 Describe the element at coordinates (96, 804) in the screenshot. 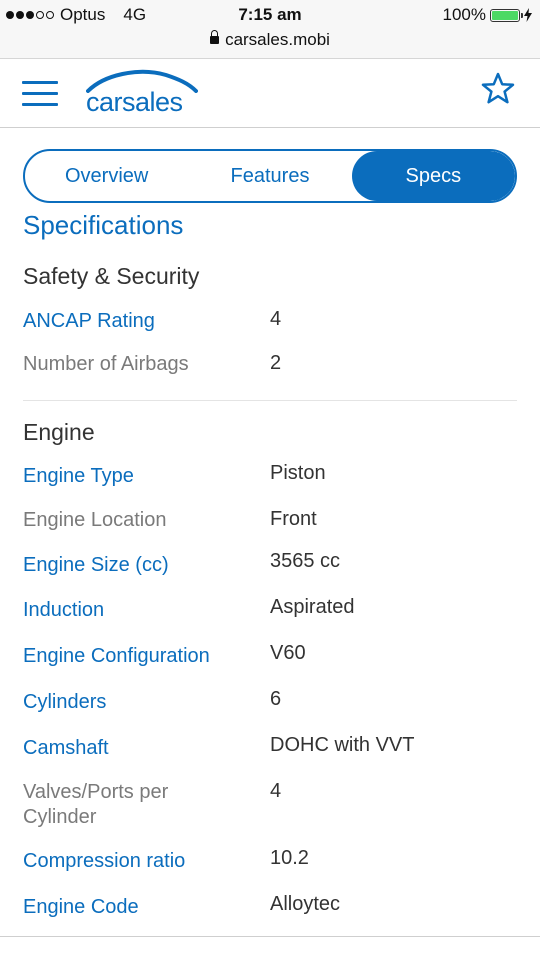

I see `spec-label-valves-per-cylinder: Valves/Ports per Cylinder` at that location.